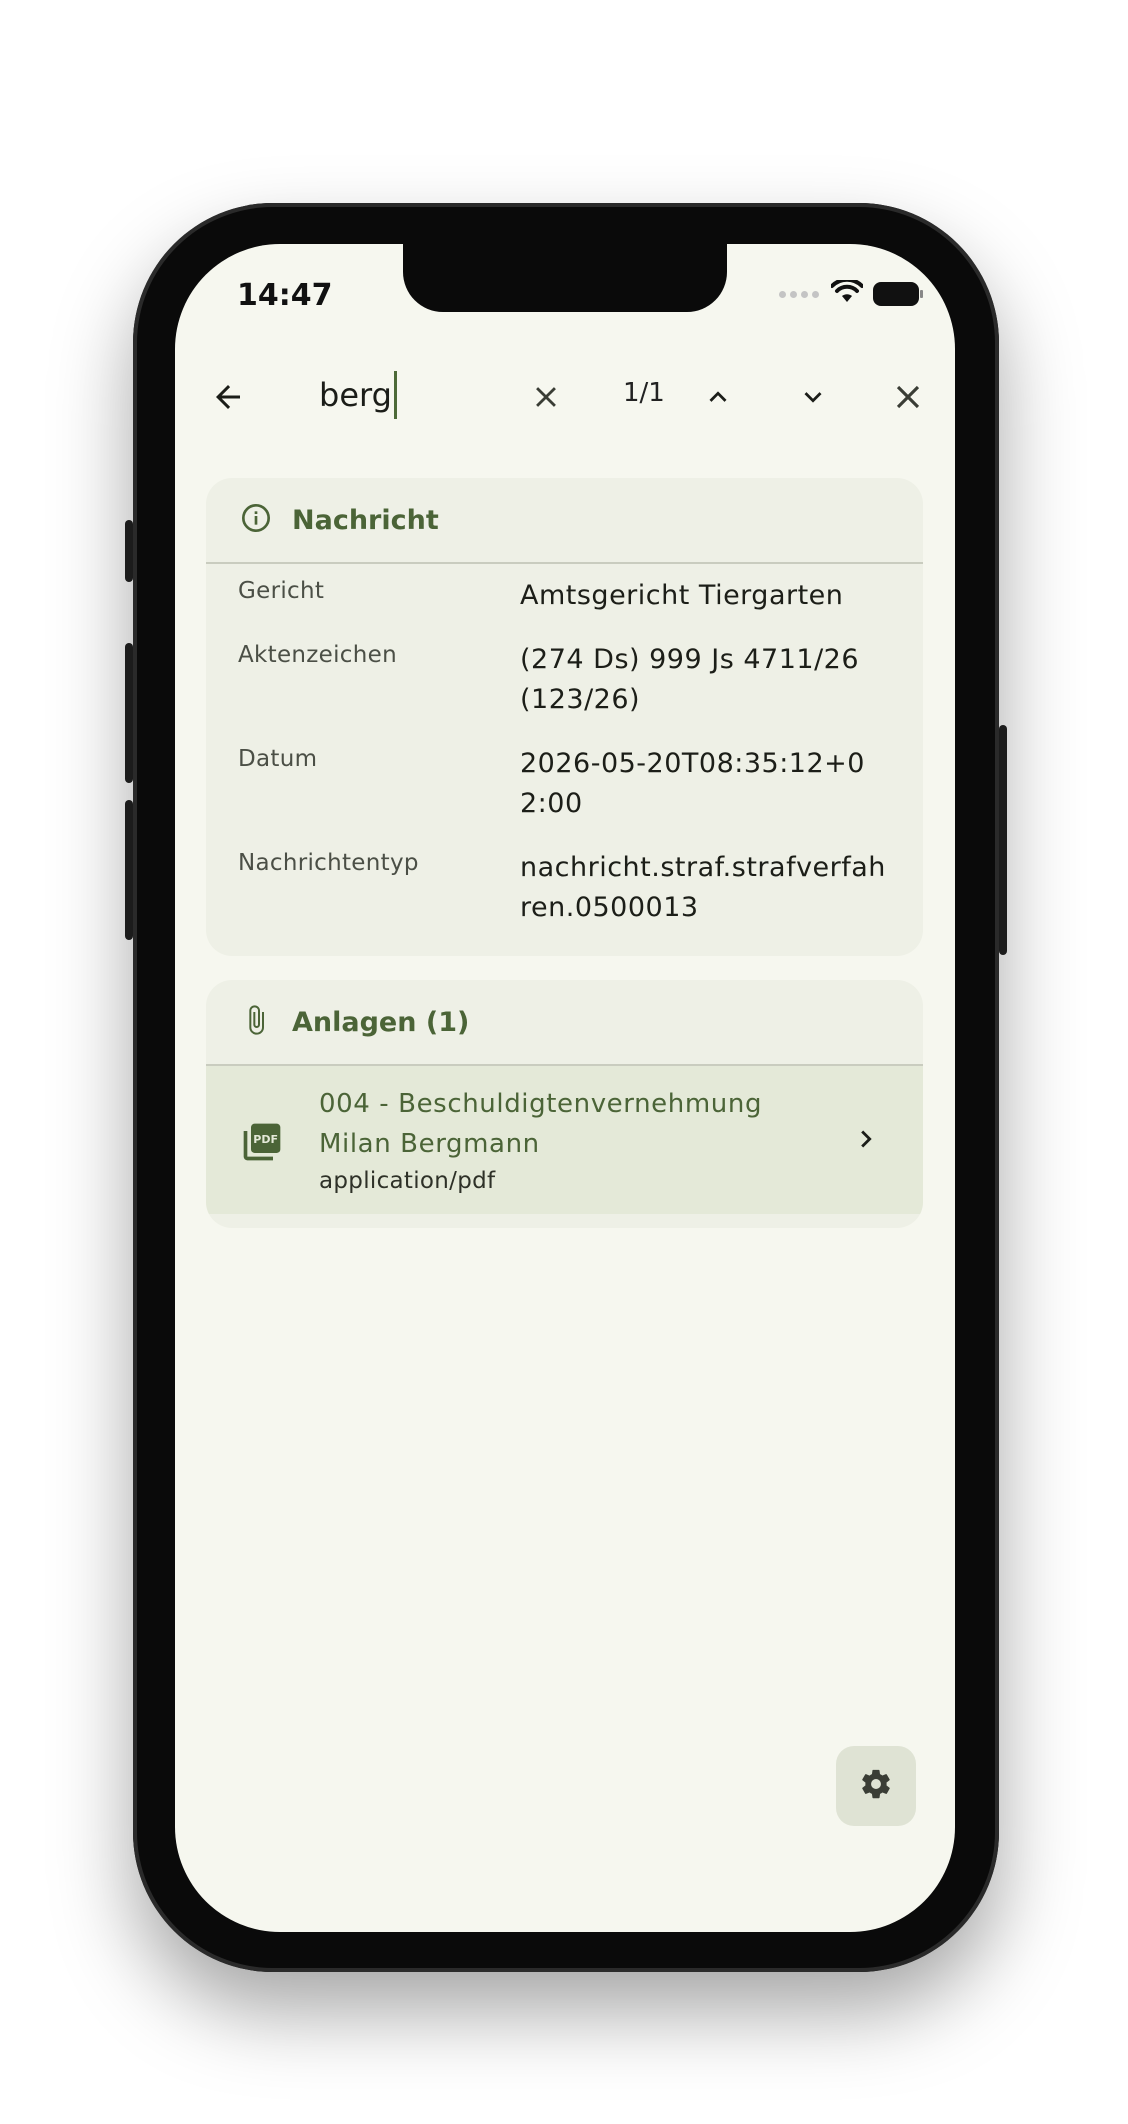 This screenshot has width=1128, height=2124. What do you see at coordinates (429, 1144) in the screenshot?
I see `attachment-subtitle: Milan Bergmann` at bounding box center [429, 1144].